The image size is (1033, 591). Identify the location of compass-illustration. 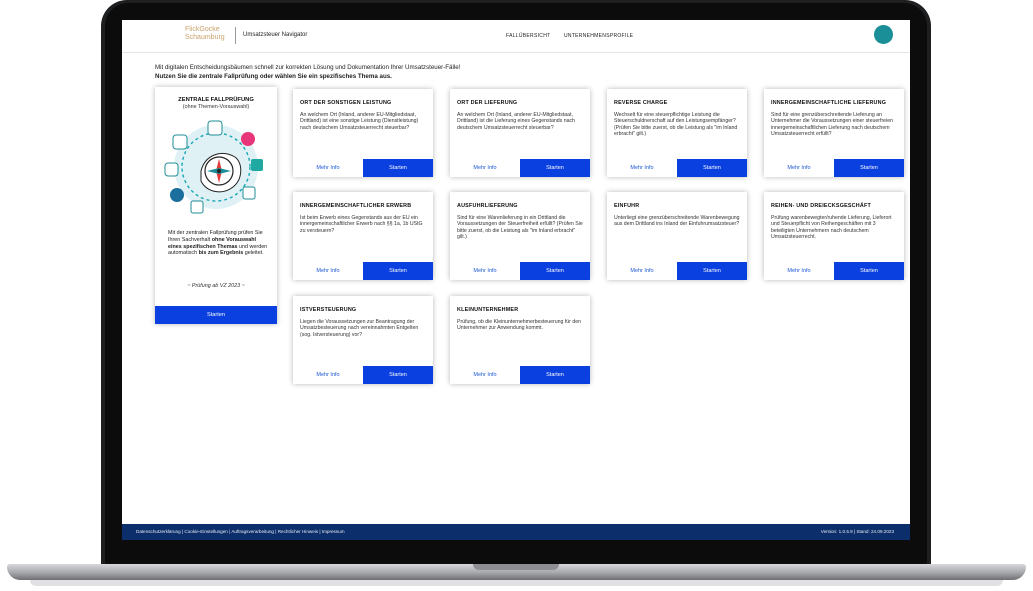
(213, 167).